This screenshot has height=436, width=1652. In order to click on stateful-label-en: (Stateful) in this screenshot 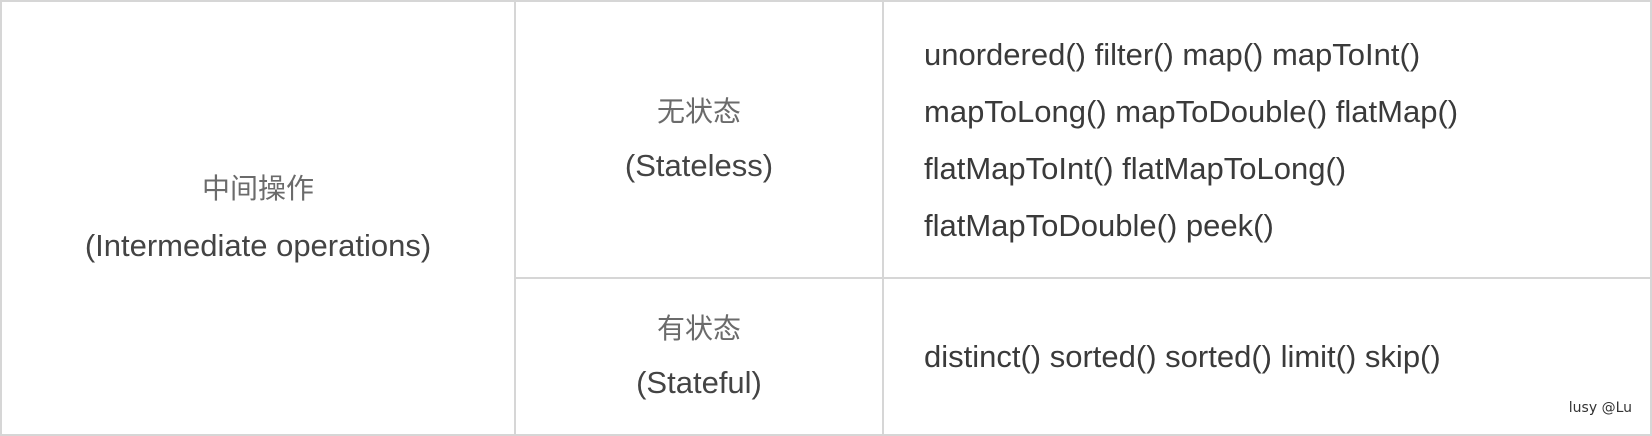, I will do `click(699, 382)`.